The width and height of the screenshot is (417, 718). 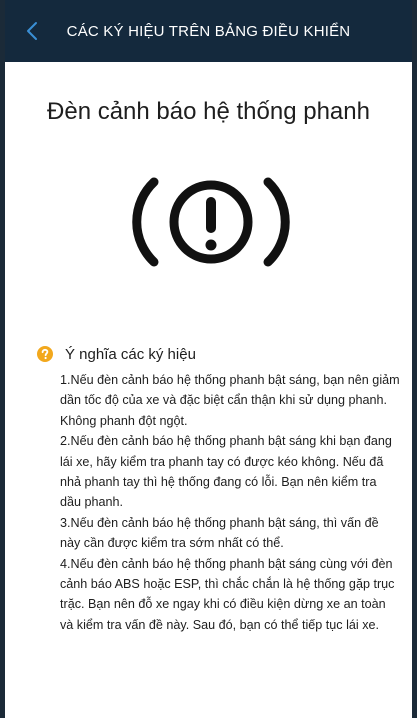 I want to click on chevron-left-icon, so click(x=32, y=31).